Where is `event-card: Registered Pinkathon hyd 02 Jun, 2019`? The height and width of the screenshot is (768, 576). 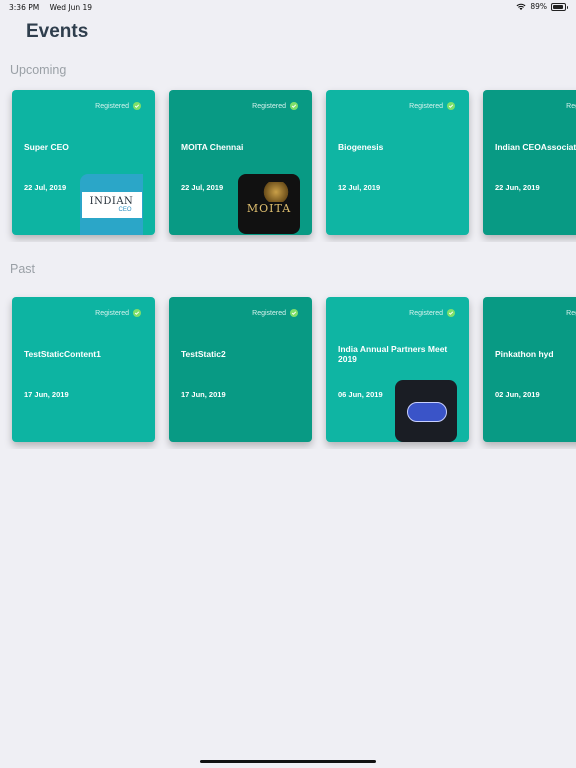
event-card: Registered Pinkathon hyd 02 Jun, 2019 is located at coordinates (529, 369).